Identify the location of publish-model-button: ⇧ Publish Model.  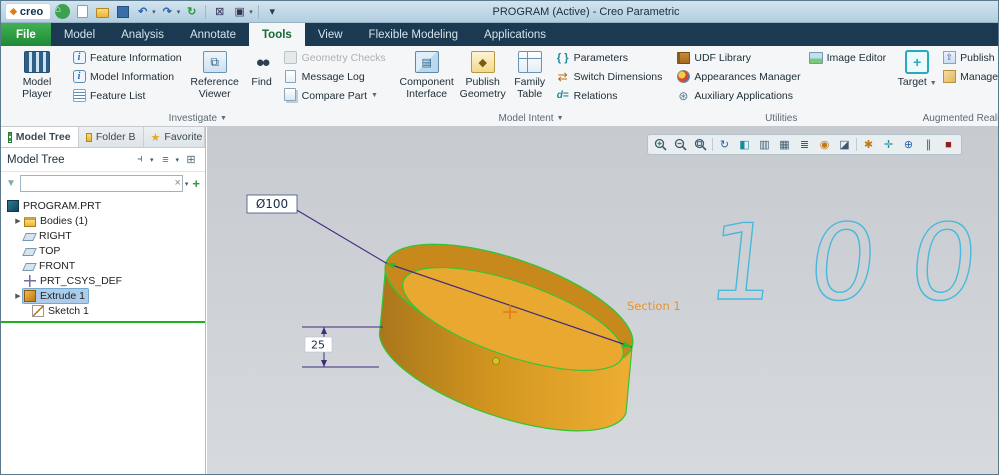
(968, 57).